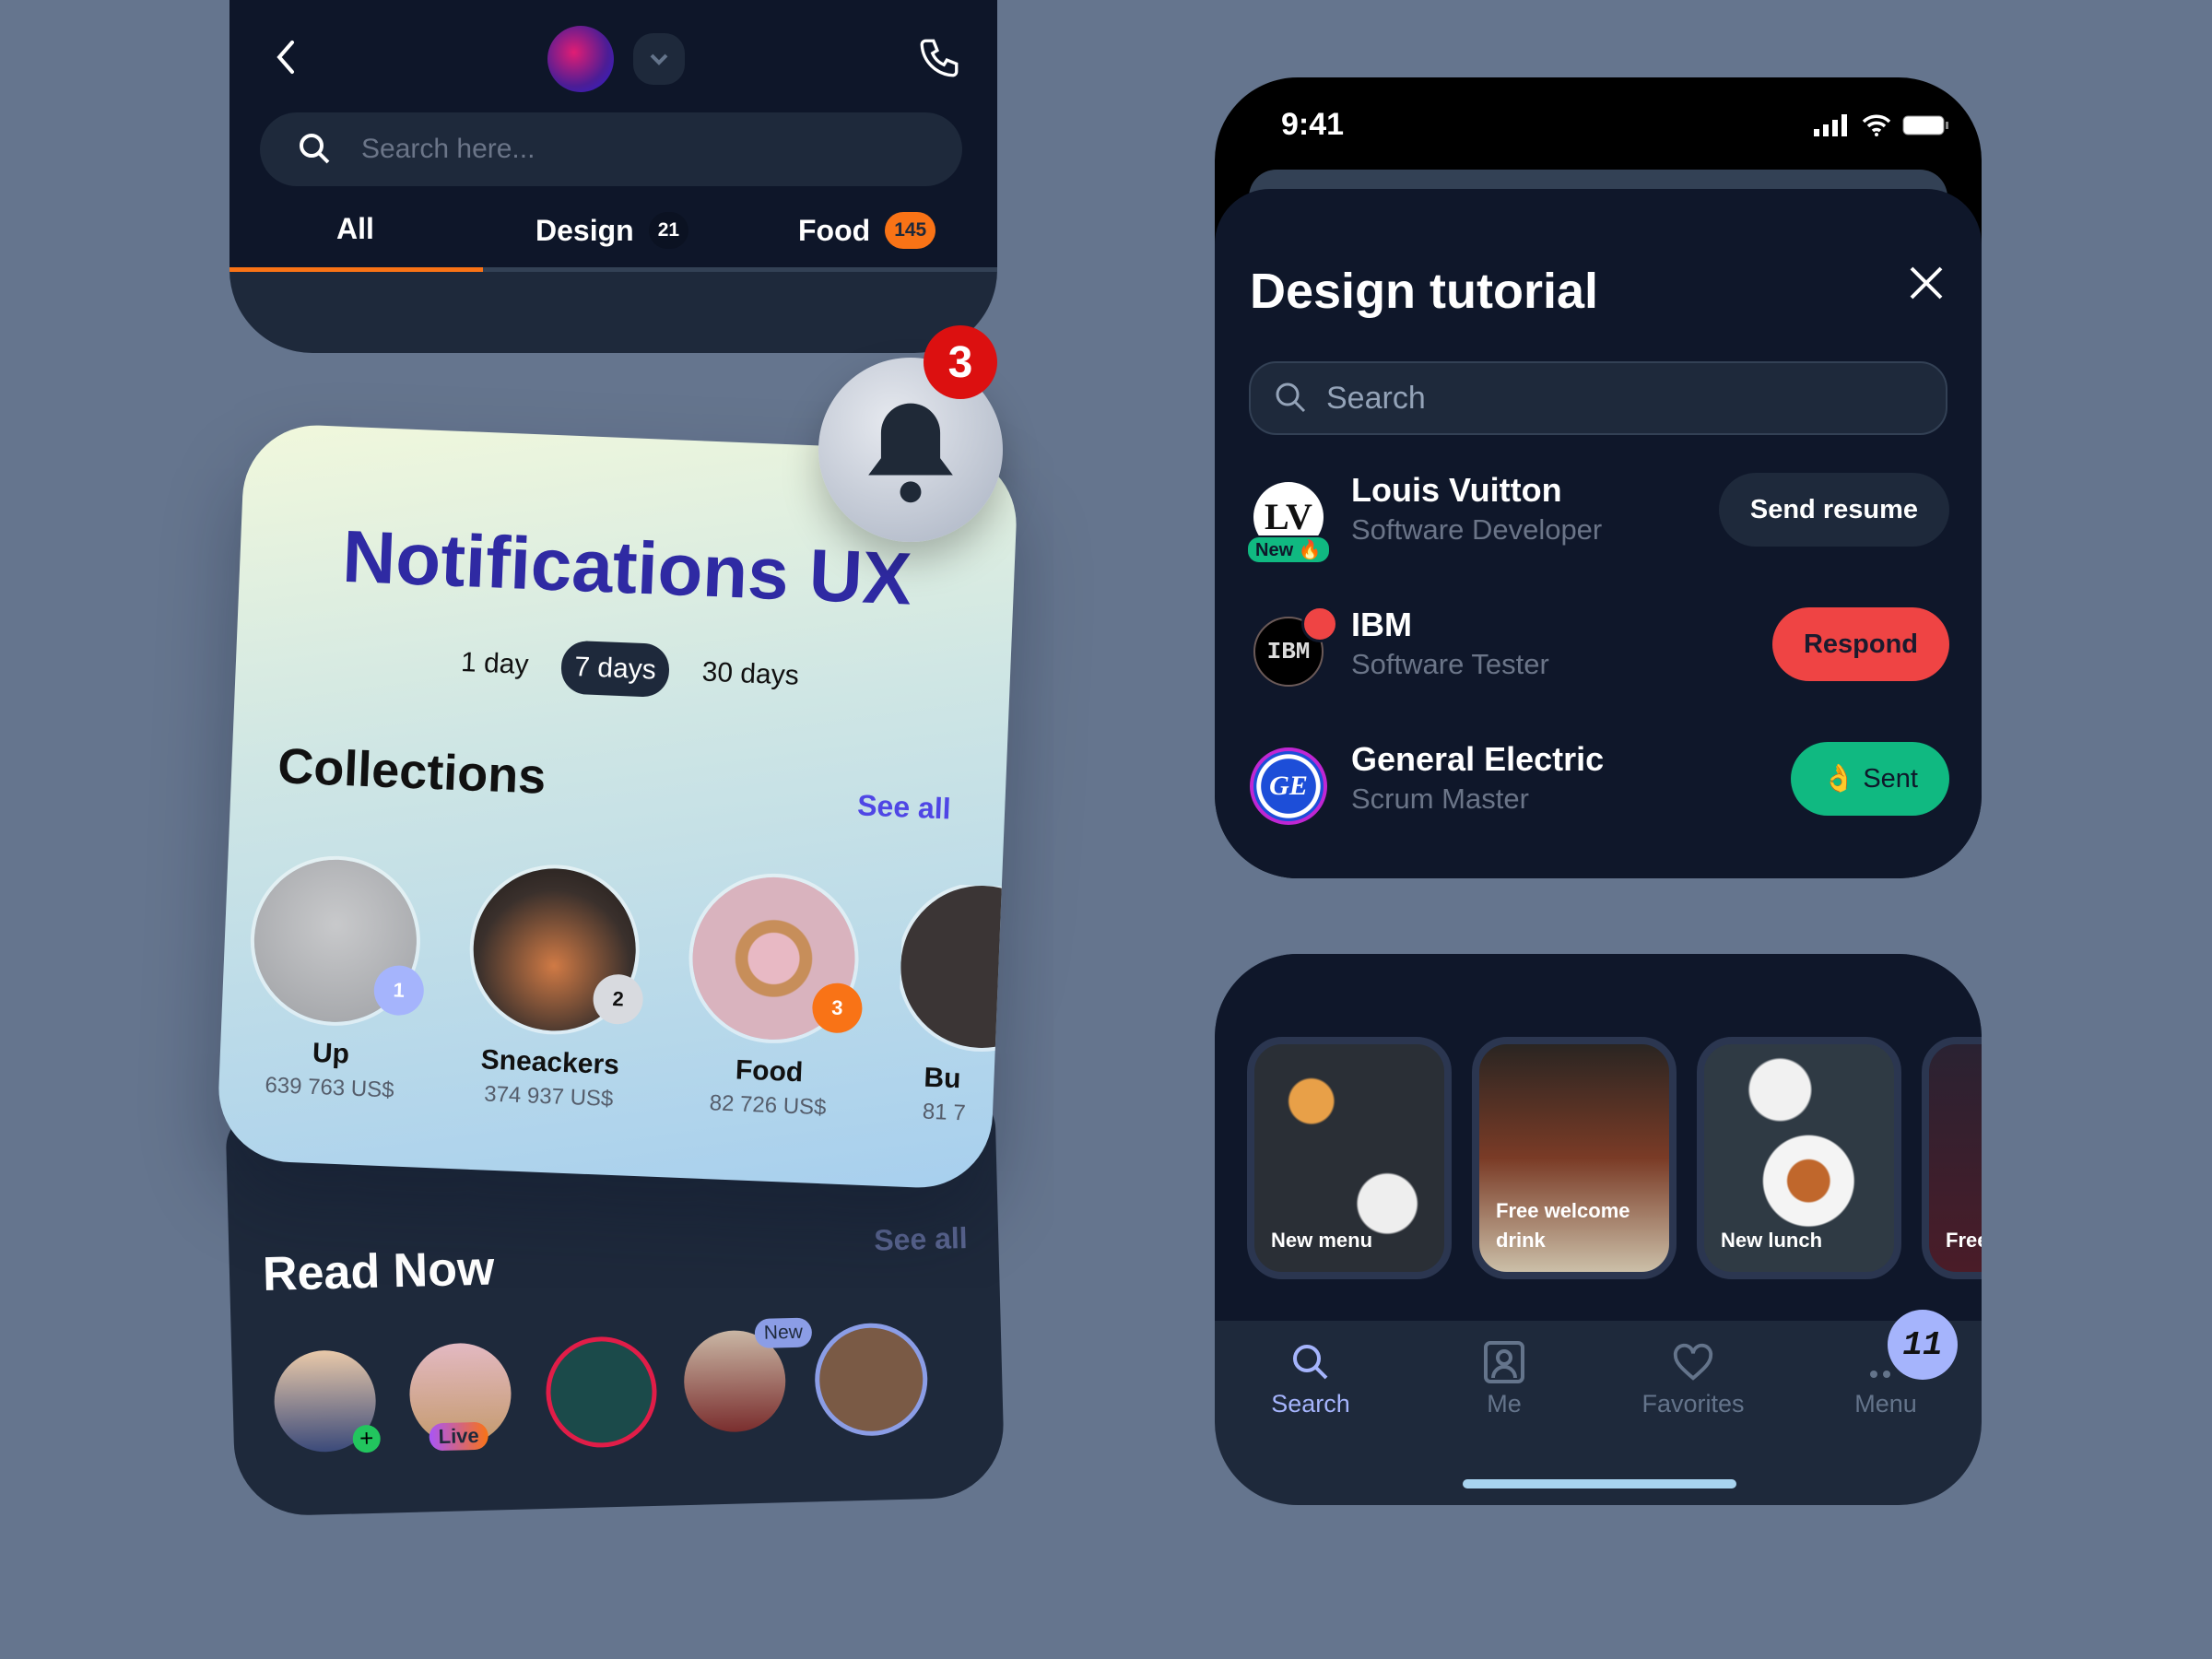  What do you see at coordinates (1952, 1158) in the screenshot?
I see `promo-card: Free drink` at bounding box center [1952, 1158].